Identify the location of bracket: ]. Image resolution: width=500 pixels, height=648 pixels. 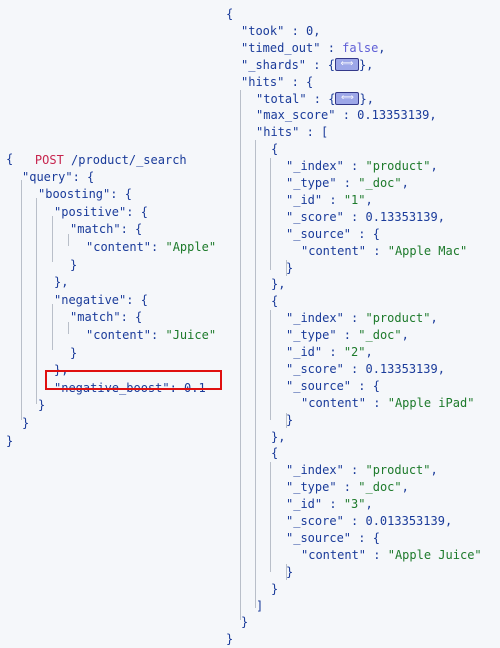
(260, 605).